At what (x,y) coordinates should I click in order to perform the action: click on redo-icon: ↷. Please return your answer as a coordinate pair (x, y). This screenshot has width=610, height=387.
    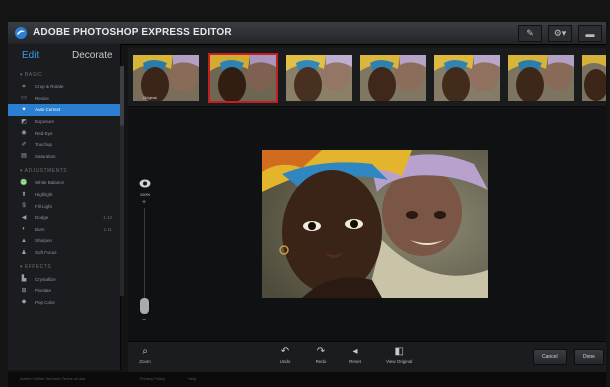
    Looking at the image, I should click on (321, 351).